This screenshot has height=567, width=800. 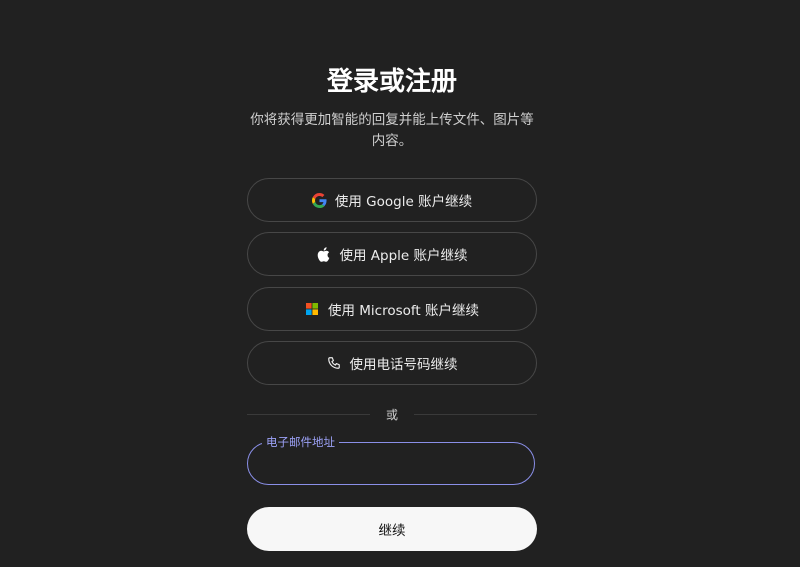 What do you see at coordinates (403, 256) in the screenshot?
I see `apple-login-label: 使用 Apple 账户继续` at bounding box center [403, 256].